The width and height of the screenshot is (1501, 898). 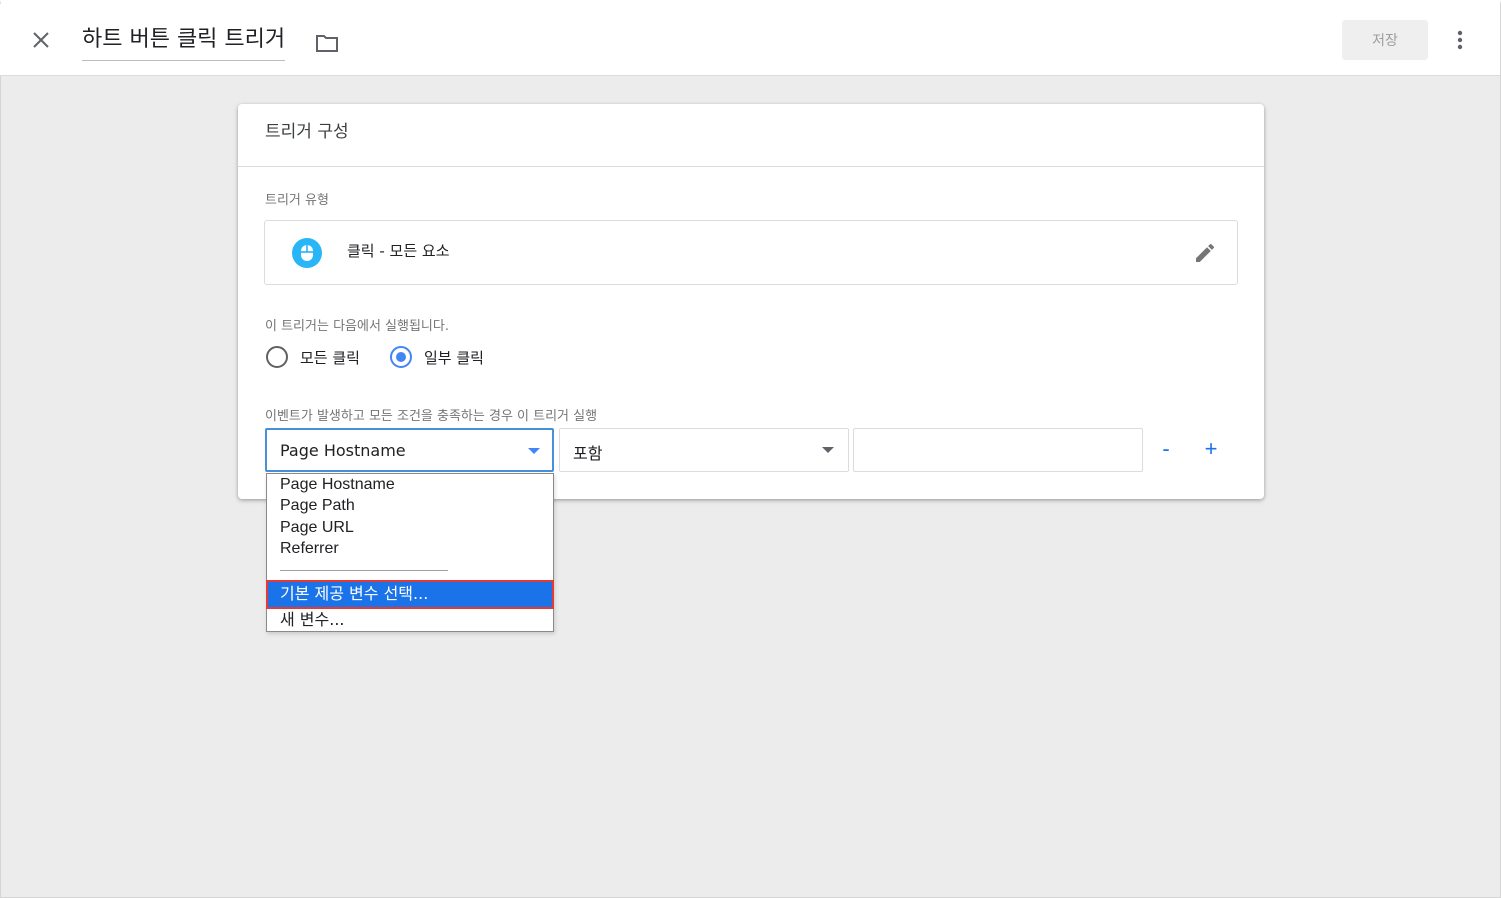 I want to click on dropdown-option-referrer: Referrer, so click(x=410, y=549).